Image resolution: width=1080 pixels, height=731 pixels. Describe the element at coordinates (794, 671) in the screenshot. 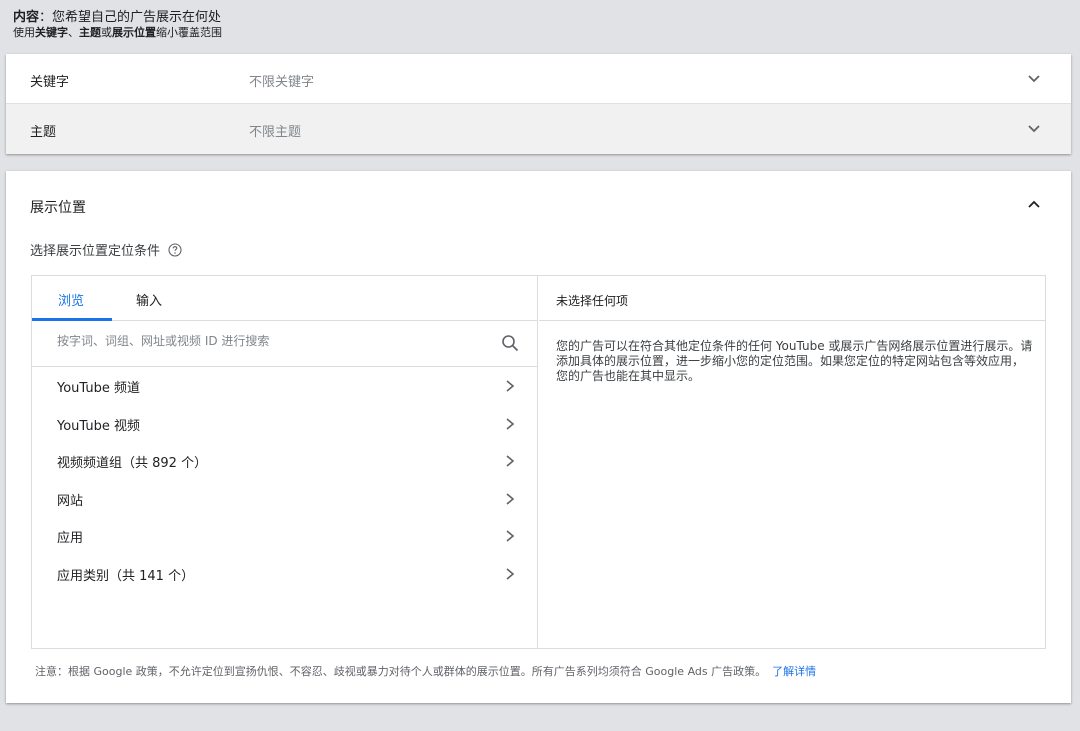

I see `learn-more-link: 了解详情` at that location.